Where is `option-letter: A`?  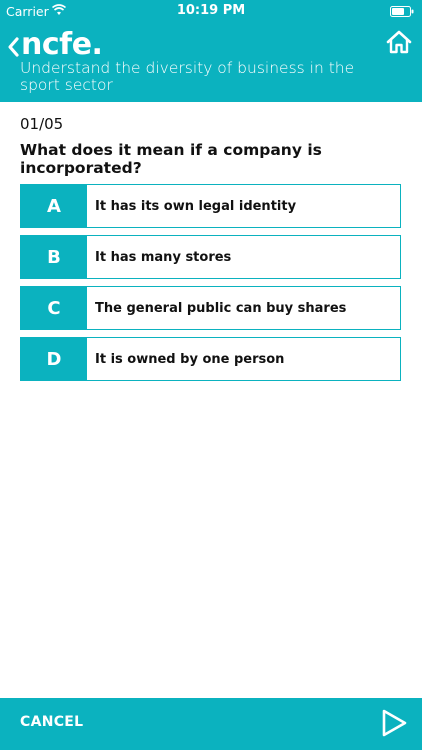 option-letter: A is located at coordinates (54, 206).